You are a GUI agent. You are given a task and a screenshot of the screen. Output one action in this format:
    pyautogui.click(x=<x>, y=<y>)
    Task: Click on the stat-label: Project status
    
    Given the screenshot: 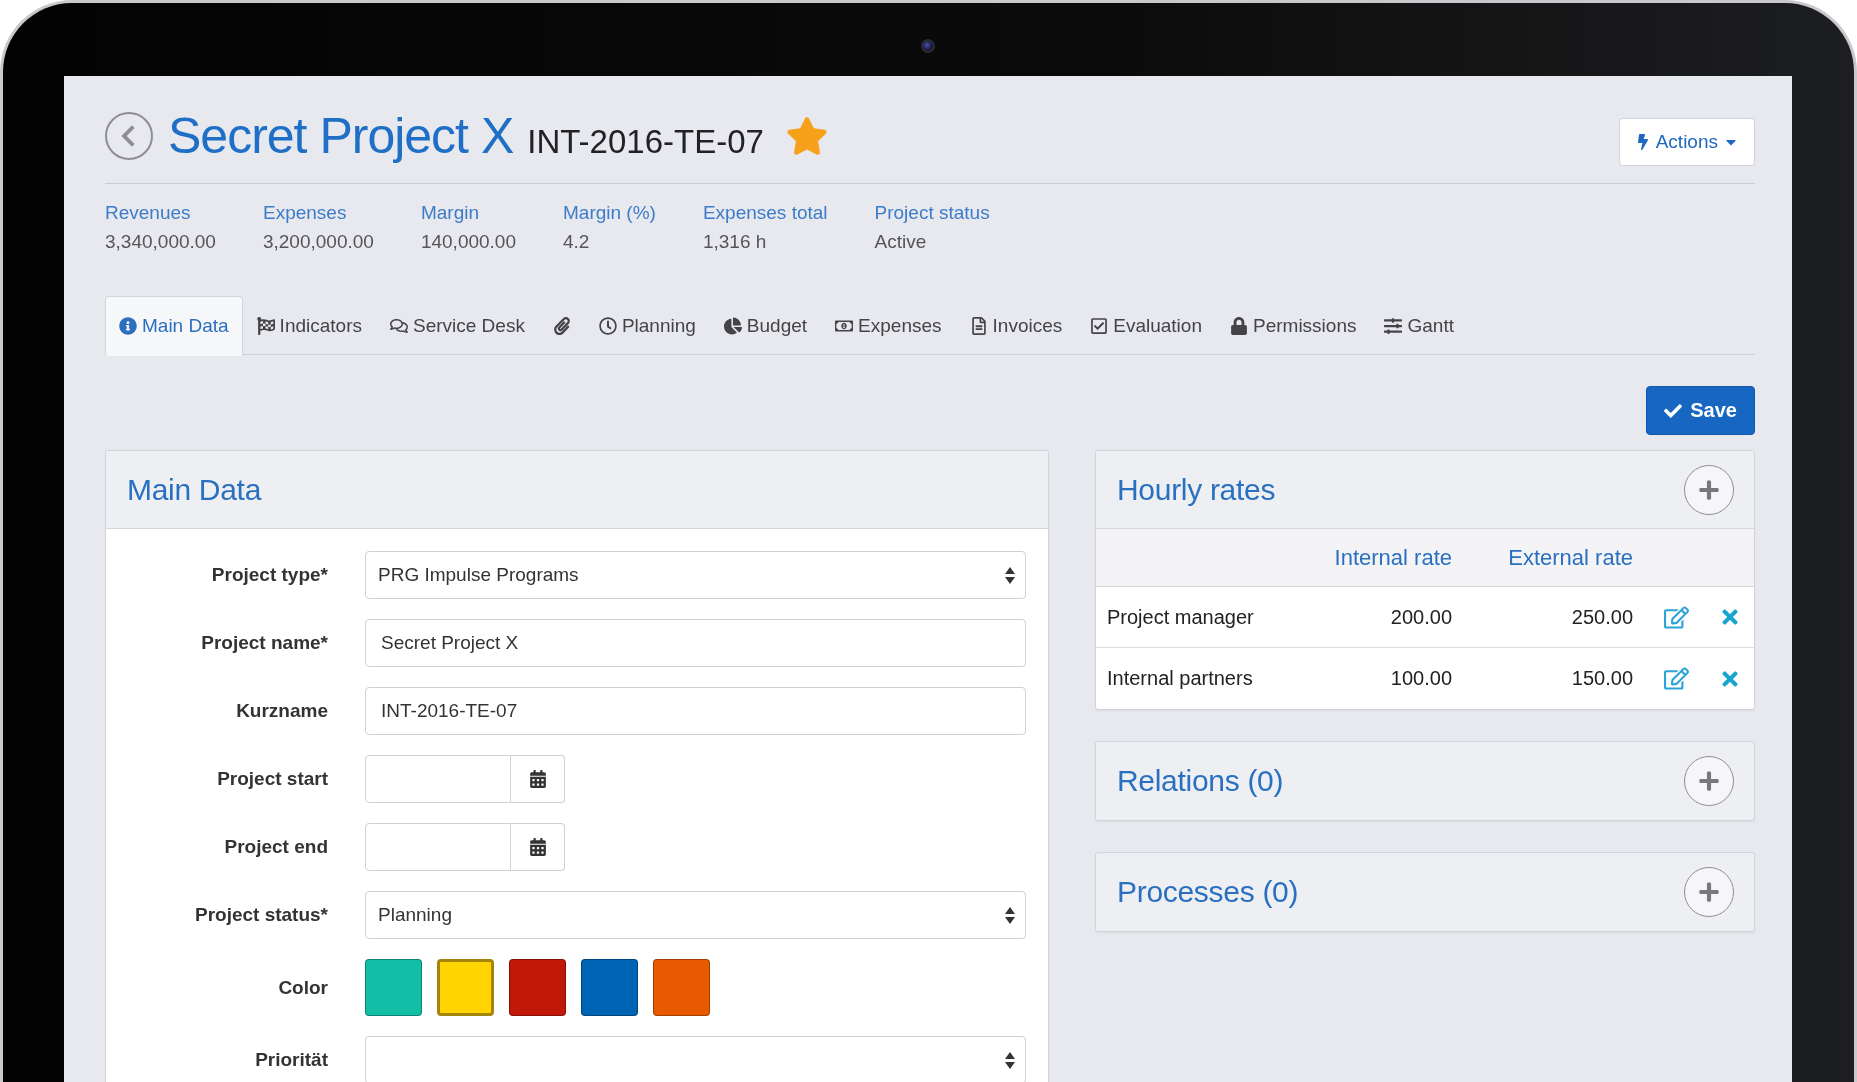 What is the action you would take?
    pyautogui.click(x=932, y=213)
    